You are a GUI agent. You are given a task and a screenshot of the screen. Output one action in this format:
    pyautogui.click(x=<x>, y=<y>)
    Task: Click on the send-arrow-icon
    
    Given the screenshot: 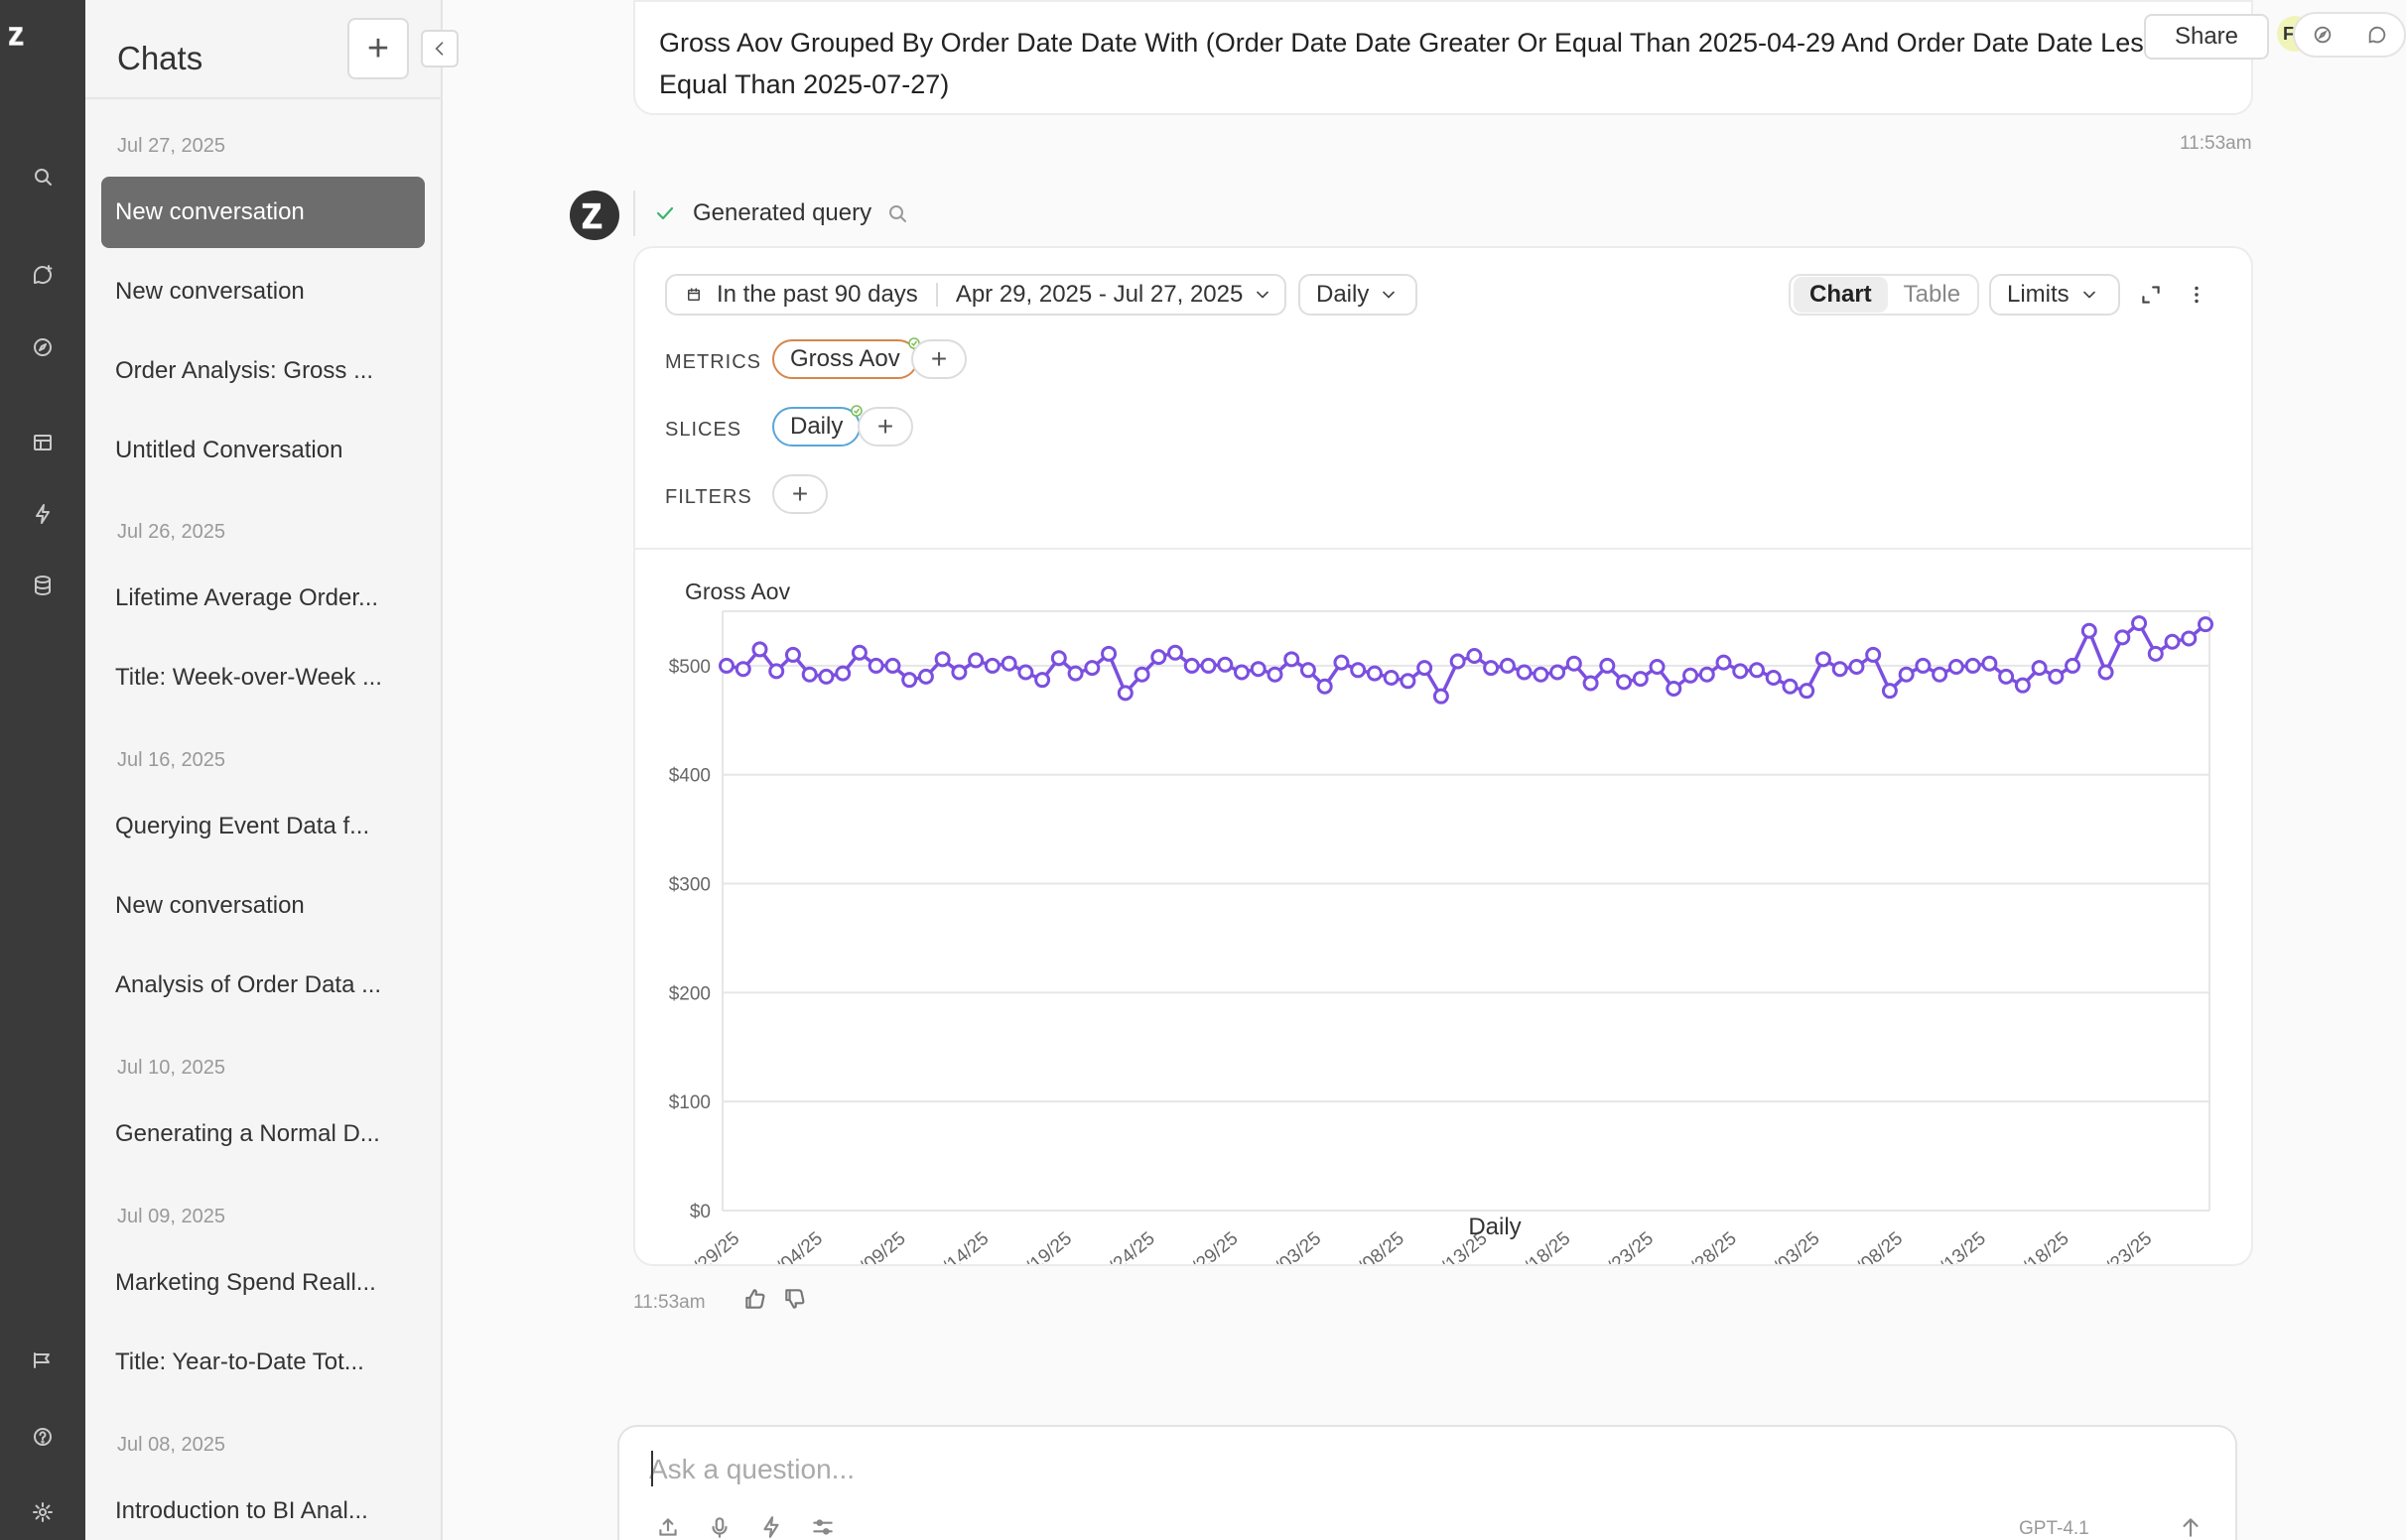 What is the action you would take?
    pyautogui.click(x=2193, y=1527)
    